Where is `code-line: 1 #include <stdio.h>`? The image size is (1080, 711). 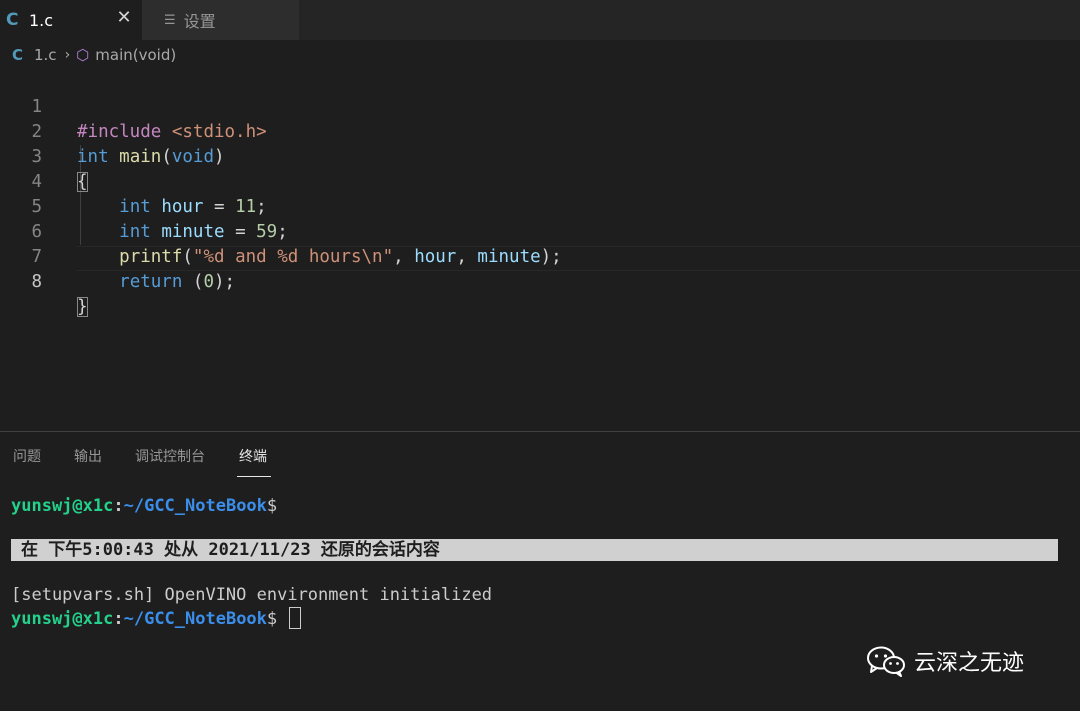
code-line: 1 #include <stdio.h> is located at coordinates (540, 106).